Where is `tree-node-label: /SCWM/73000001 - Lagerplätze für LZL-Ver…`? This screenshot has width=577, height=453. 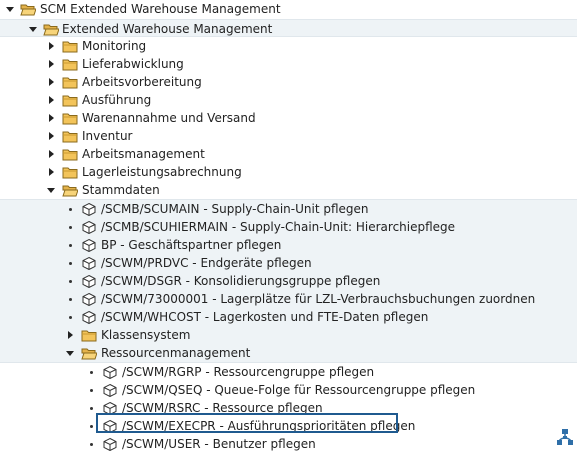
tree-node-label: /SCWM/73000001 - Lagerplätze für LZL-Ver… is located at coordinates (318, 299).